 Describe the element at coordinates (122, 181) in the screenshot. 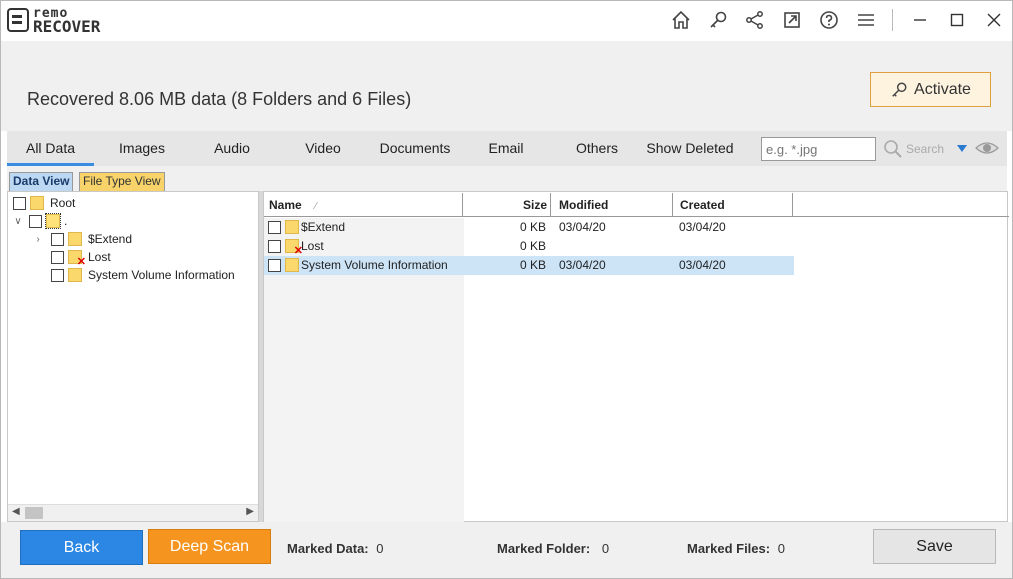

I see `tab-file-type-view: File Type View` at that location.